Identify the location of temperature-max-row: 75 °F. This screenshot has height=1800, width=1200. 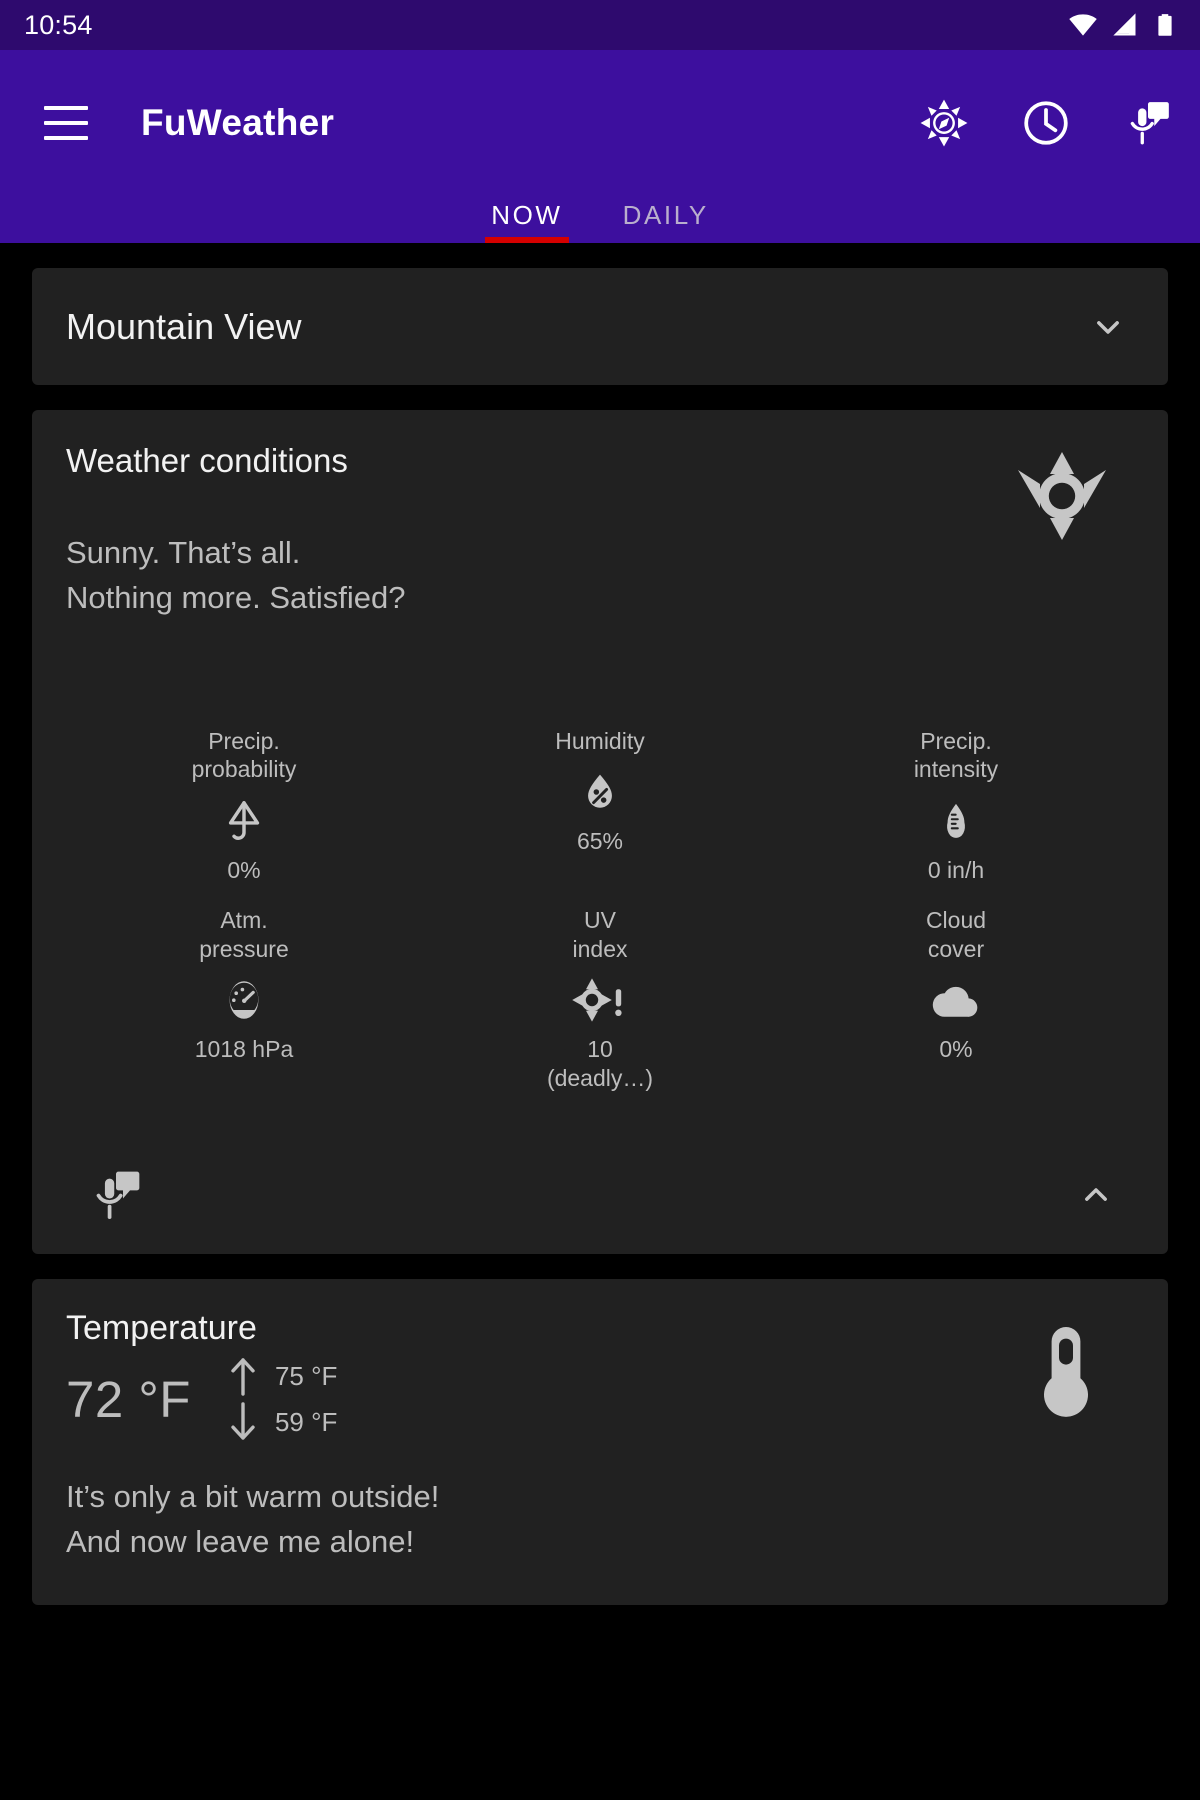
(282, 1376).